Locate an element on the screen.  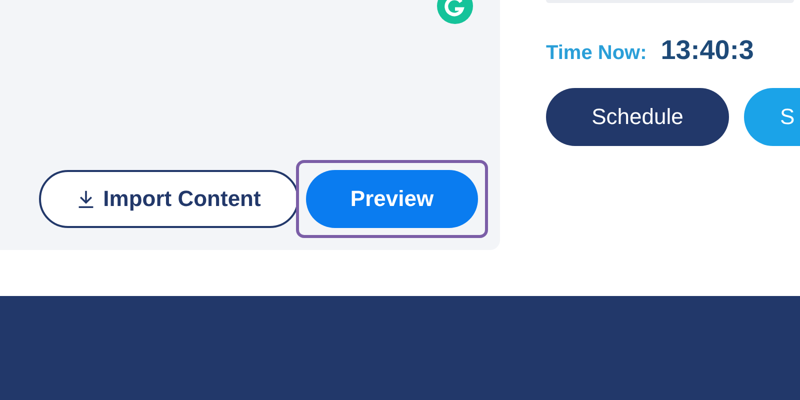
schedule-button: Schedule is located at coordinates (637, 117).